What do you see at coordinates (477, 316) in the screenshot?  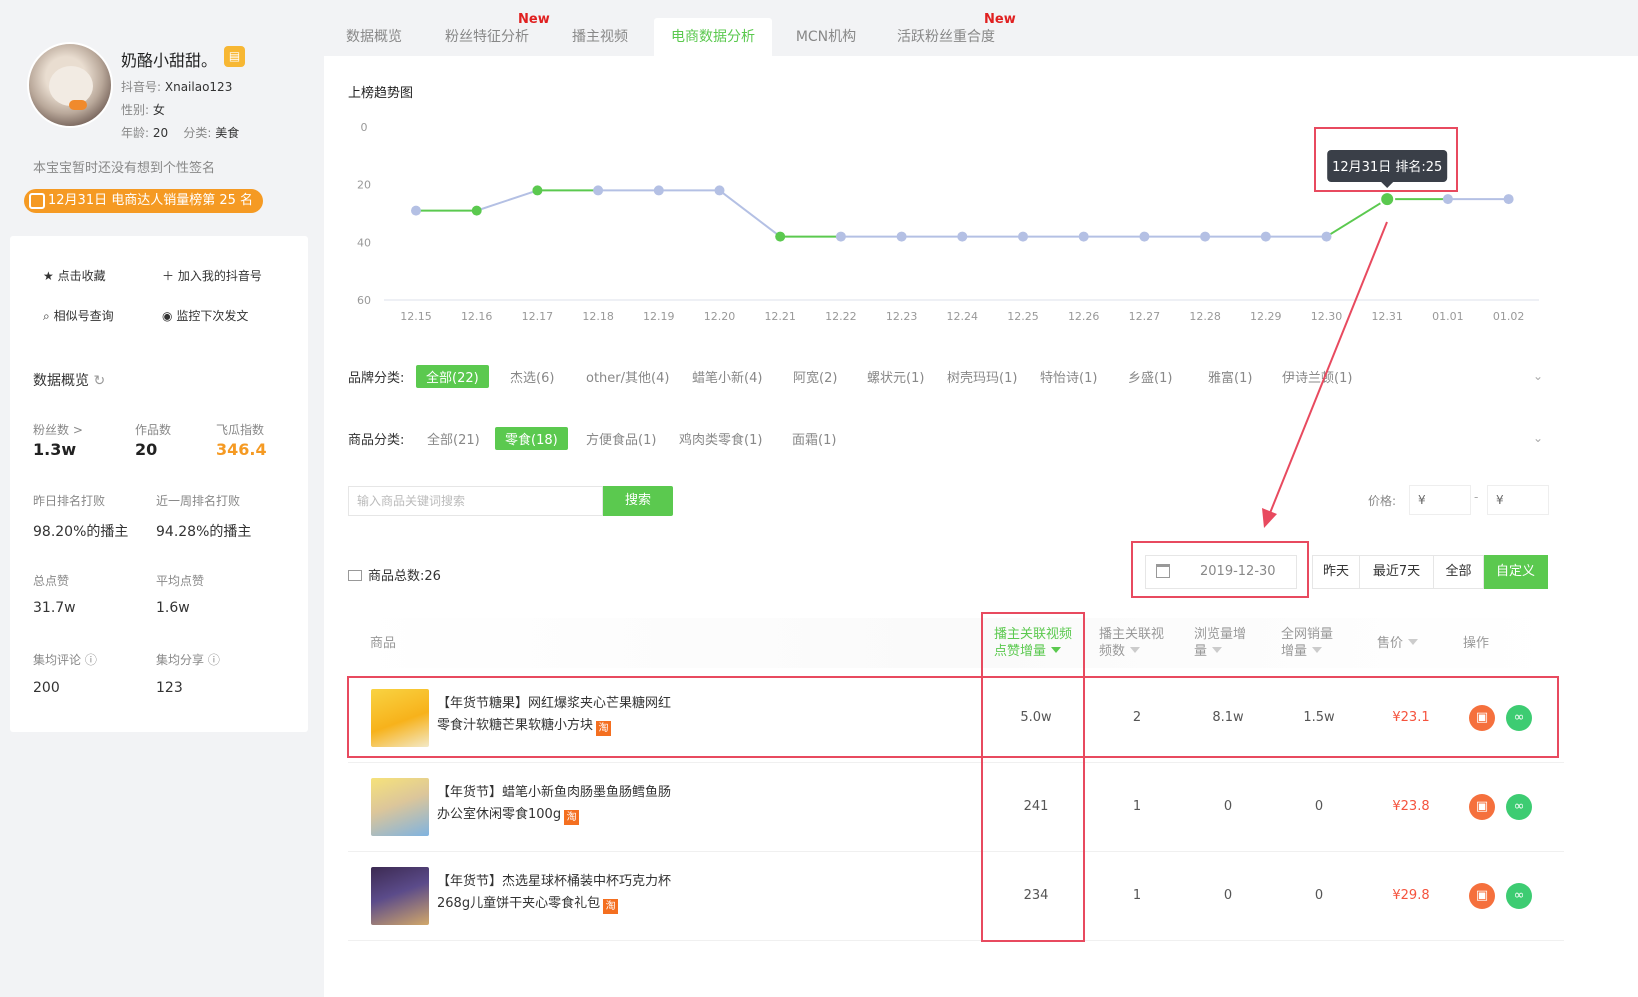 I see `x-tick-label: 12.16` at bounding box center [477, 316].